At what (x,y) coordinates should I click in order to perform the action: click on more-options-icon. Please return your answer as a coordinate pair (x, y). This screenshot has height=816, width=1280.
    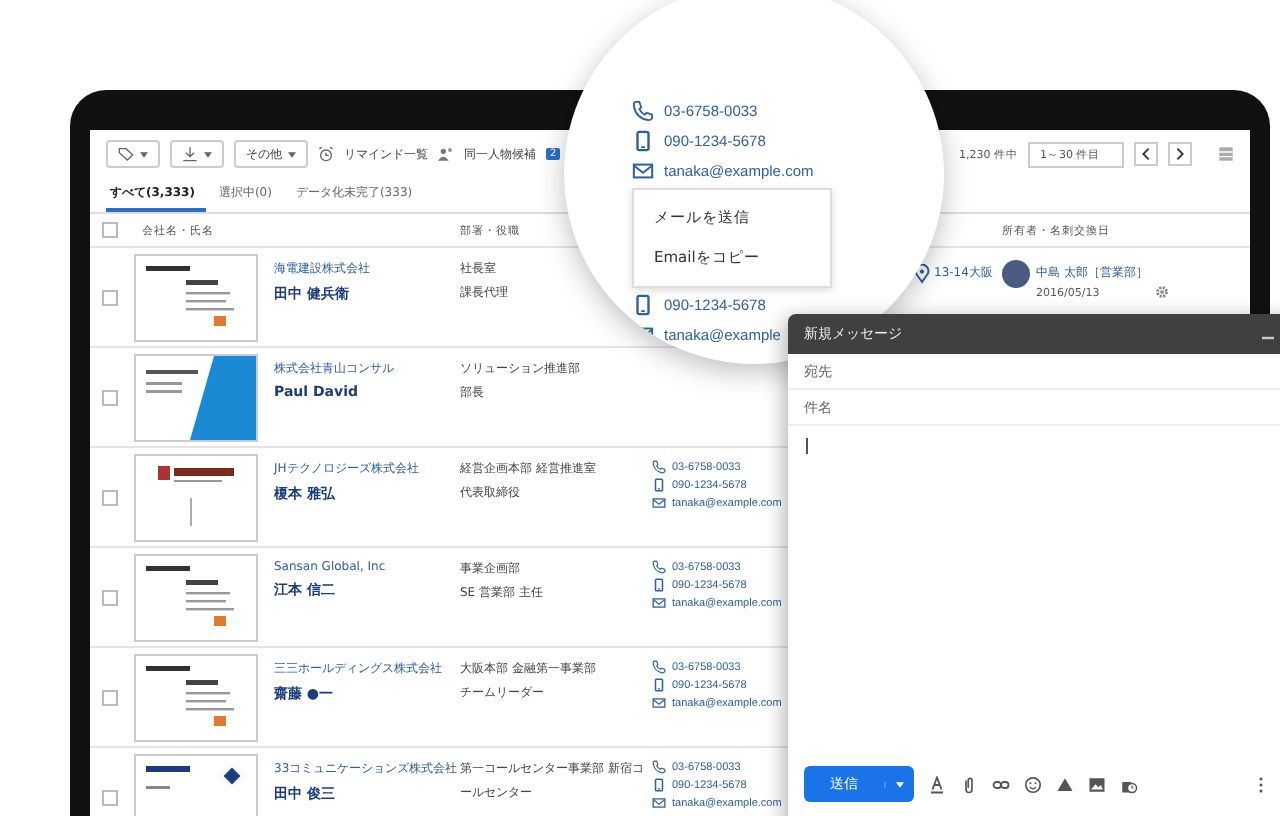
    Looking at the image, I should click on (1261, 784).